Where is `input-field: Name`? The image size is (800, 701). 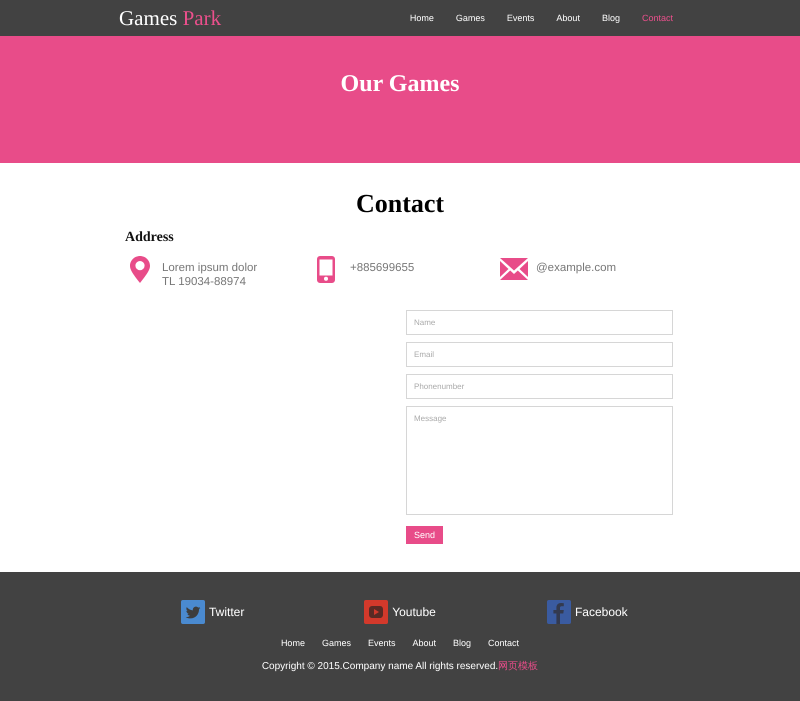 input-field: Name is located at coordinates (539, 322).